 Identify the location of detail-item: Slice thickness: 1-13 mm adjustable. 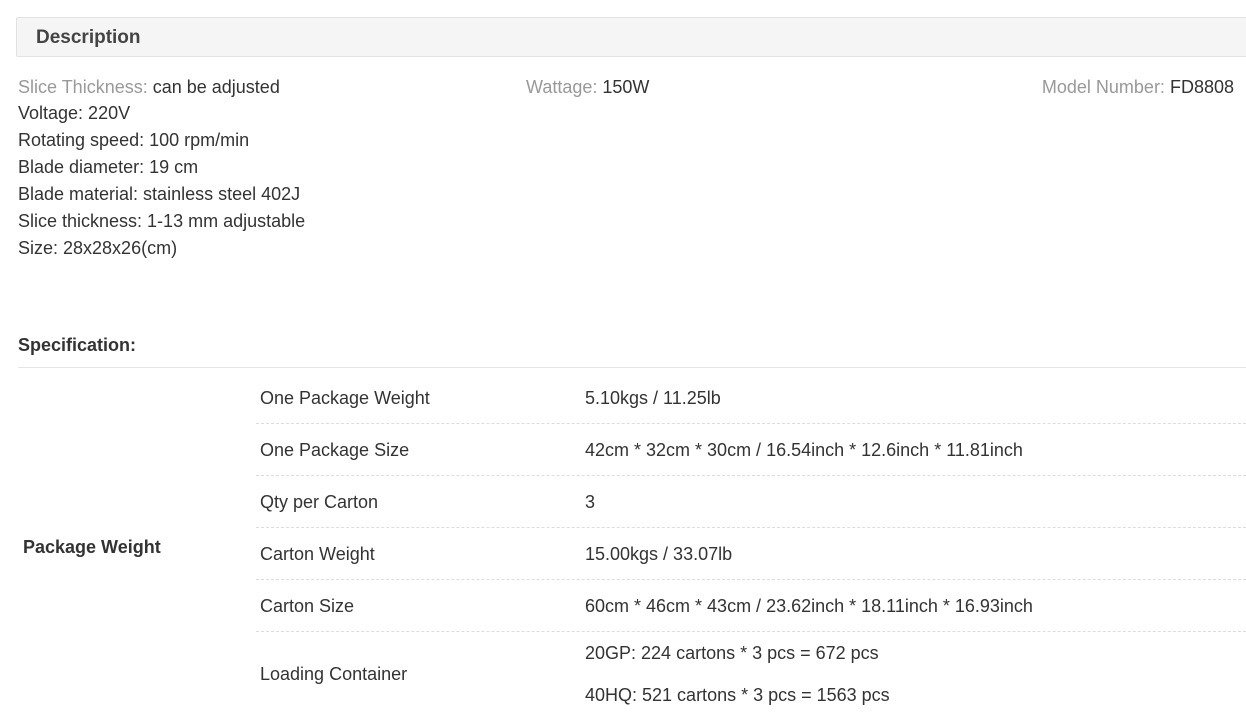
(162, 221).